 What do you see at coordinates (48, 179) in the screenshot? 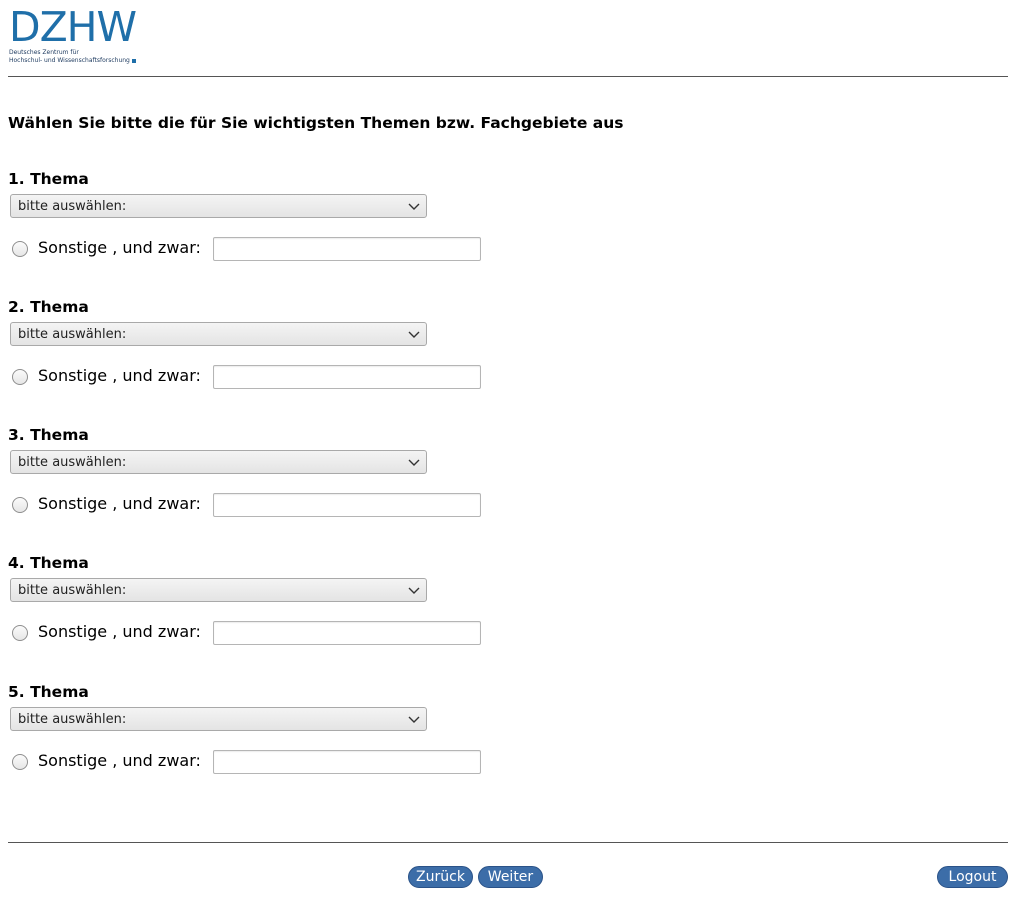
I see `topic-heading: 1. Thema` at bounding box center [48, 179].